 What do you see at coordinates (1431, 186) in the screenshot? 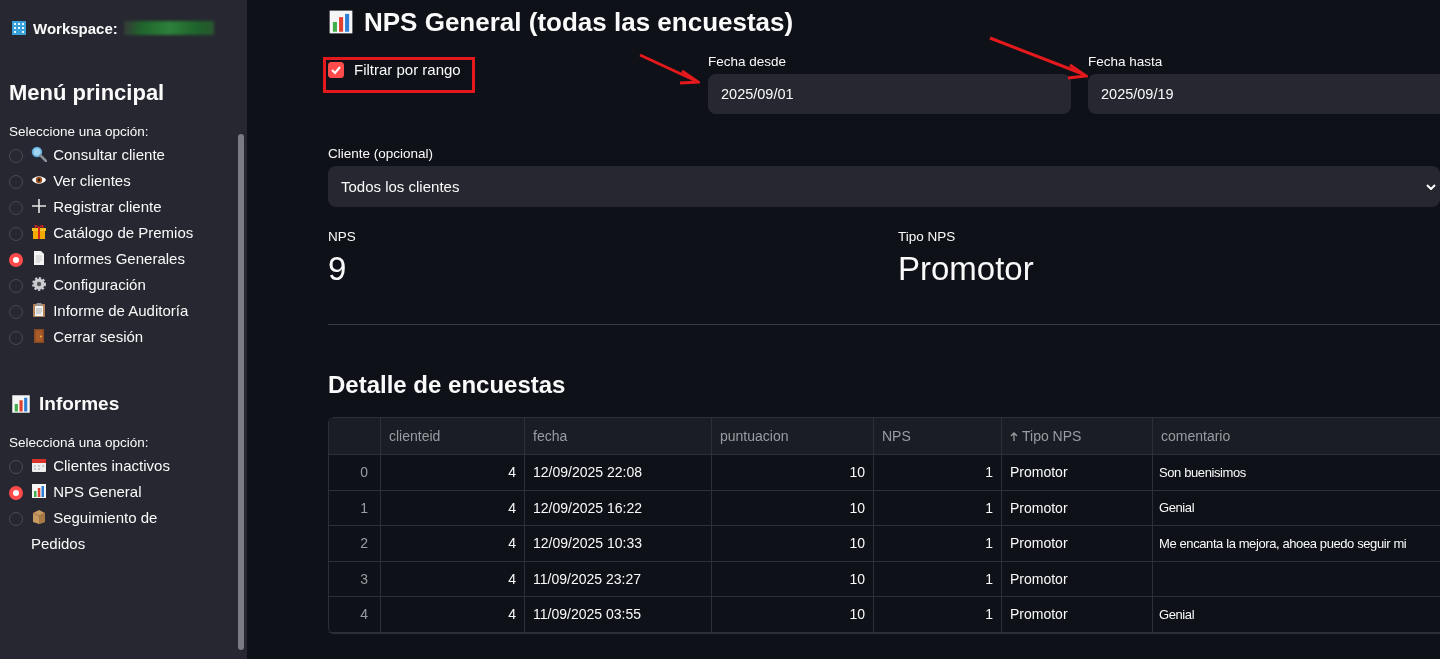
I see `chevron-down-icon` at bounding box center [1431, 186].